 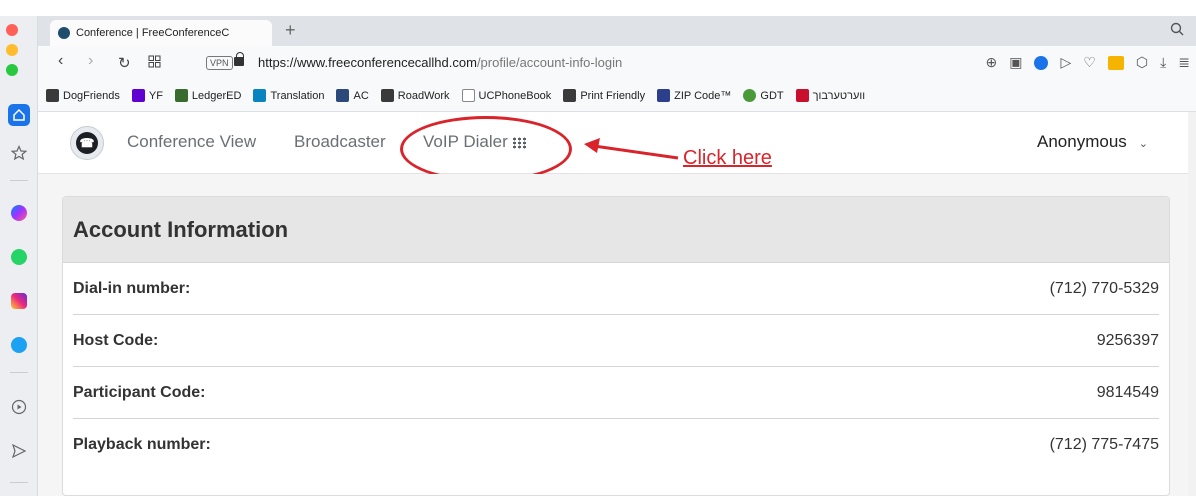 What do you see at coordinates (219, 63) in the screenshot?
I see `vpn-badge: VPN` at bounding box center [219, 63].